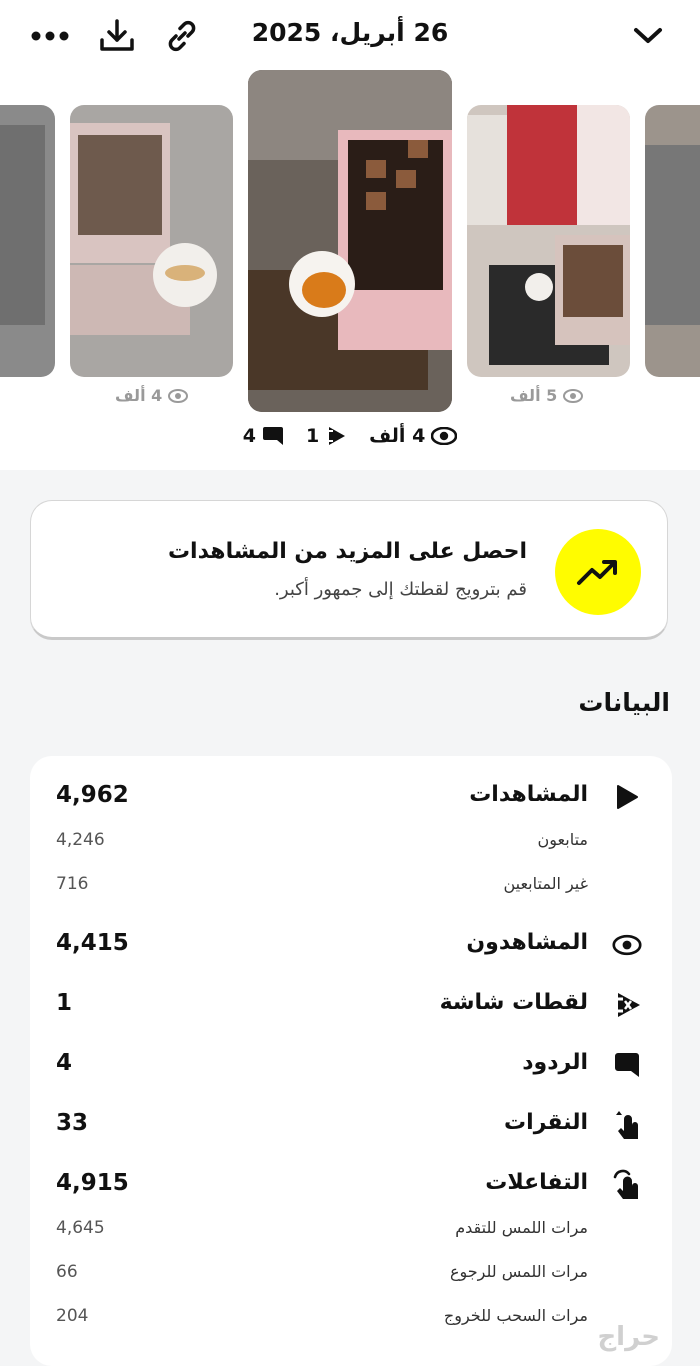 The width and height of the screenshot is (700, 1366). I want to click on insight-label: المشاهدات, so click(528, 794).